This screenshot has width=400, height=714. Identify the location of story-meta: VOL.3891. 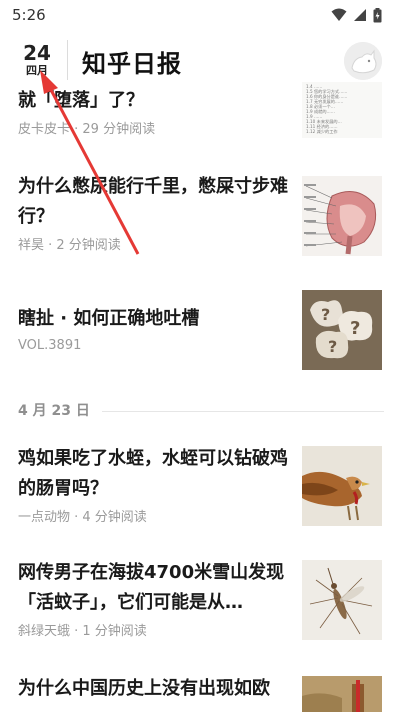
(50, 345).